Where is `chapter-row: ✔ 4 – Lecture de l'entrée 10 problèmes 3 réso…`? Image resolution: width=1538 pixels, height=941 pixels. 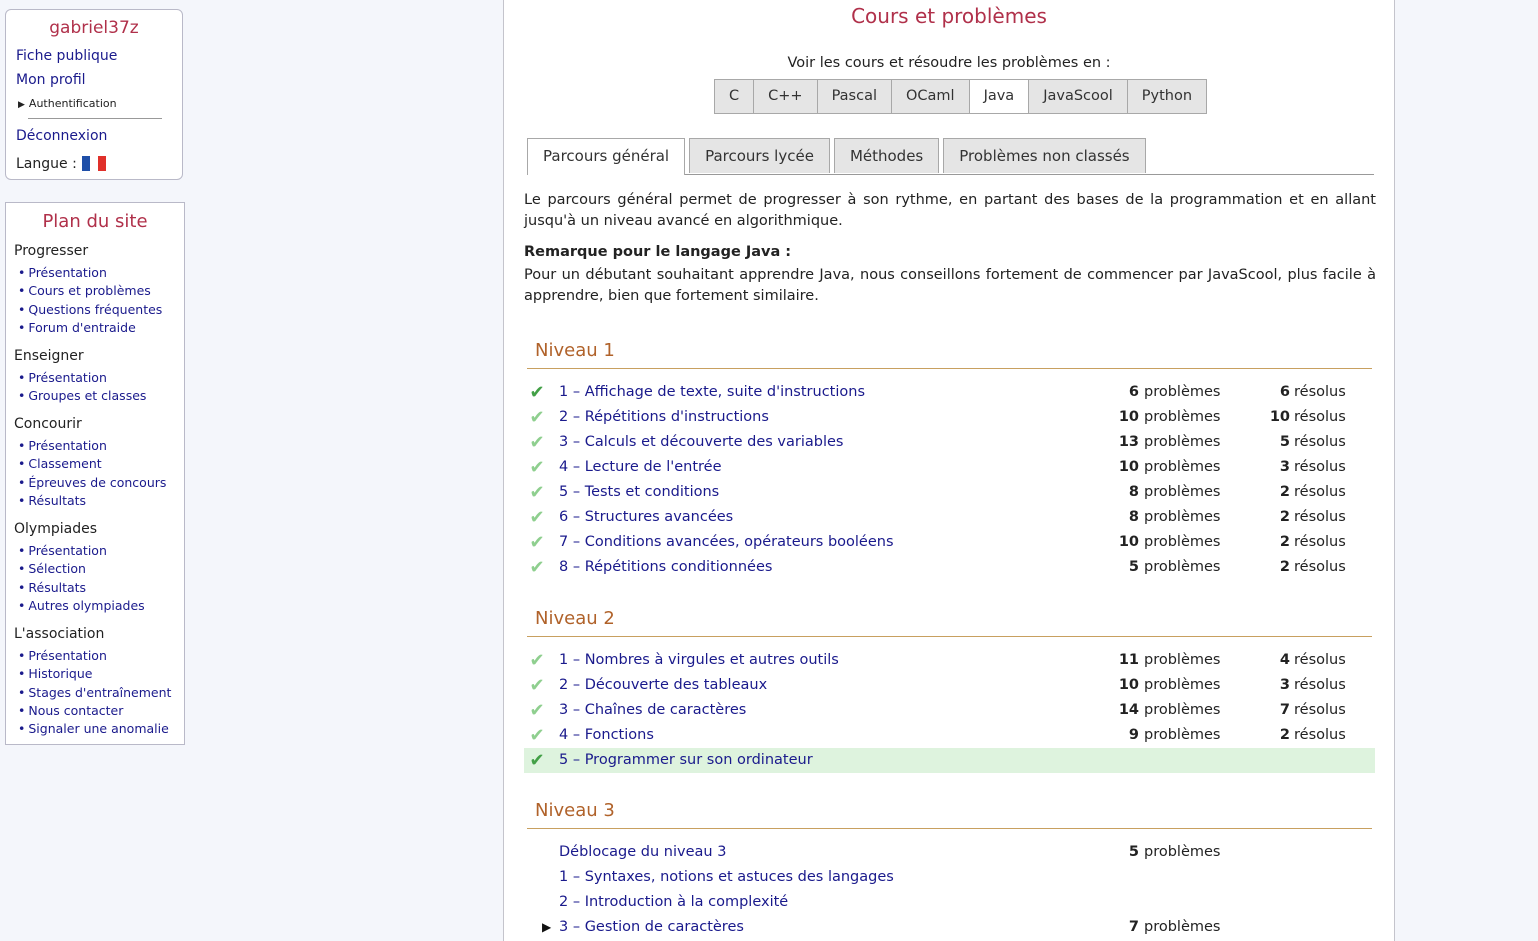 chapter-row: ✔ 4 – Lecture de l'entrée 10 problèmes 3 réso… is located at coordinates (949, 467).